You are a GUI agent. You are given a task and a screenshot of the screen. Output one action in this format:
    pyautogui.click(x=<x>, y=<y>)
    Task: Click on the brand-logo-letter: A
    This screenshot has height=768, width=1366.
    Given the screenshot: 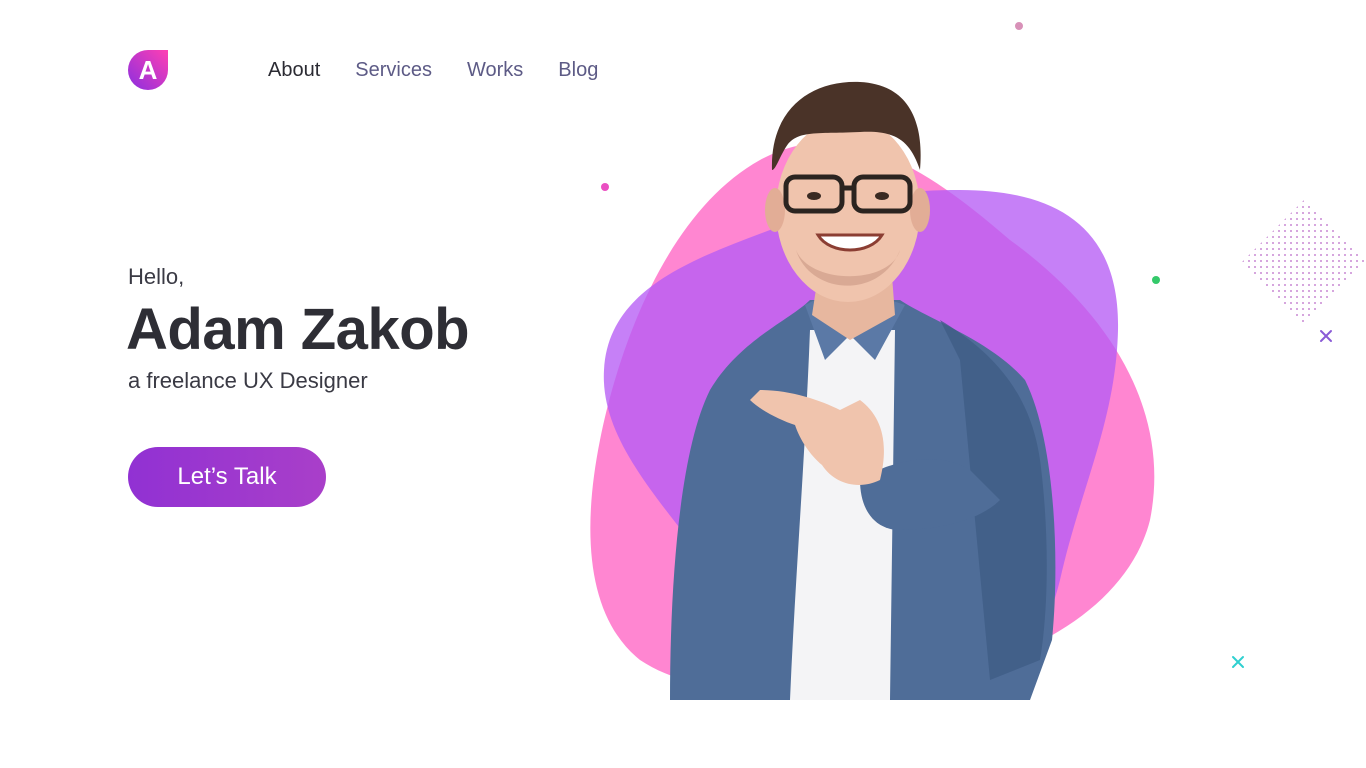 What is the action you would take?
    pyautogui.click(x=148, y=70)
    